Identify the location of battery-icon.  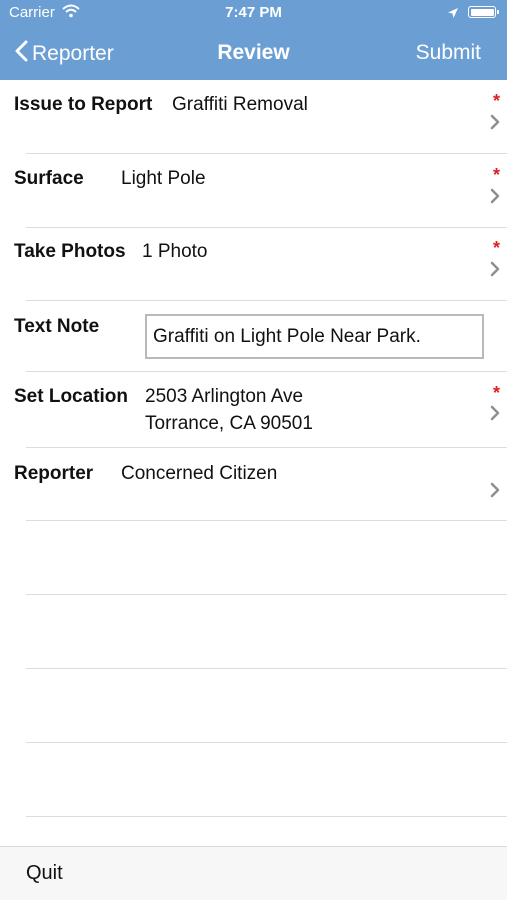
(483, 12).